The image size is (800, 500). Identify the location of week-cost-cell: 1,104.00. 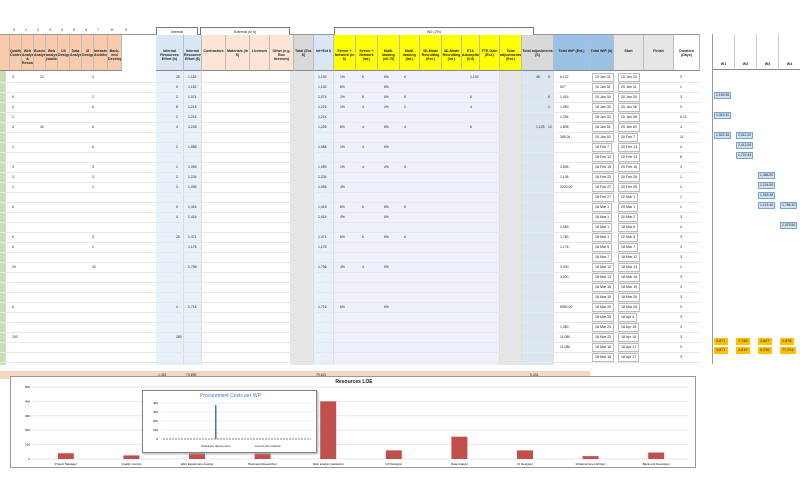
(767, 185).